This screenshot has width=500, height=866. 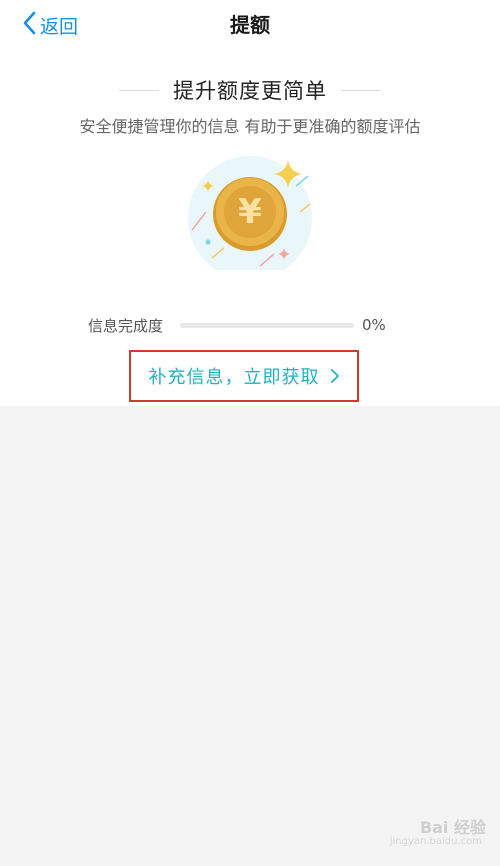 I want to click on watermark: Bai 经验 jingyan.baidu.com, so click(x=436, y=833).